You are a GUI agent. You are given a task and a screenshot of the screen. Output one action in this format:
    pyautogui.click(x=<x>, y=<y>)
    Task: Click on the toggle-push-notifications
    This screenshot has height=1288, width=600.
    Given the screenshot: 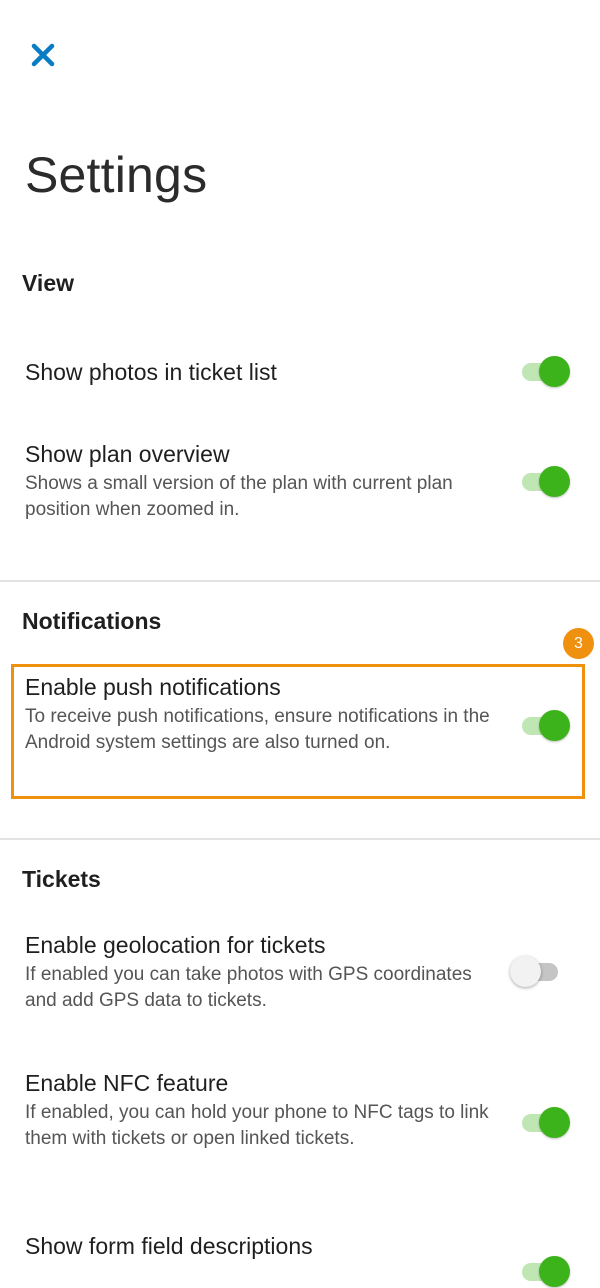 What is the action you would take?
    pyautogui.click(x=546, y=725)
    